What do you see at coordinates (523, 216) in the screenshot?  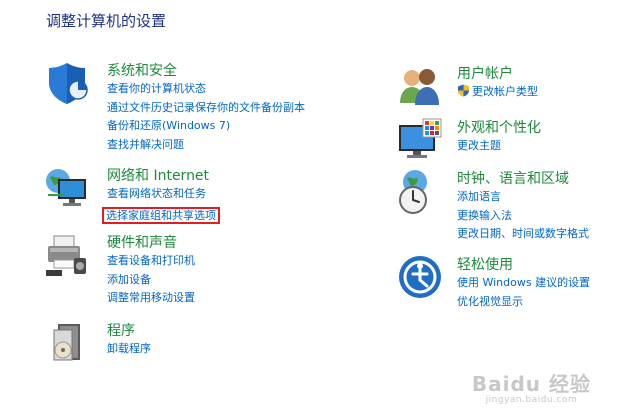 I see `link-change-input-method: 更换输入法` at bounding box center [523, 216].